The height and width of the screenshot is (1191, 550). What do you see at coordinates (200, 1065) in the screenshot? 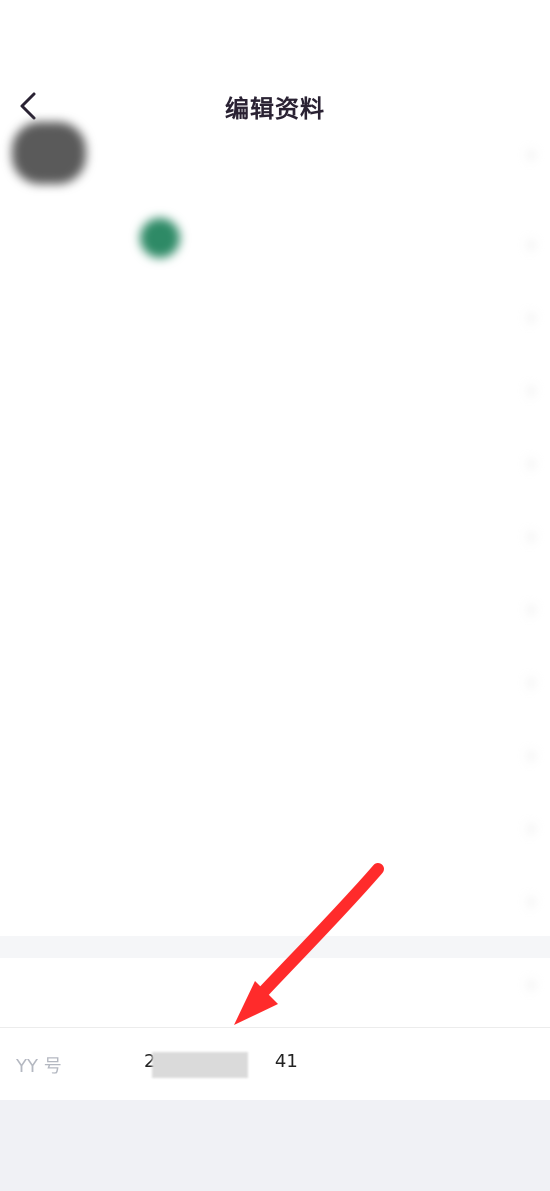
I see `privacy-blur` at bounding box center [200, 1065].